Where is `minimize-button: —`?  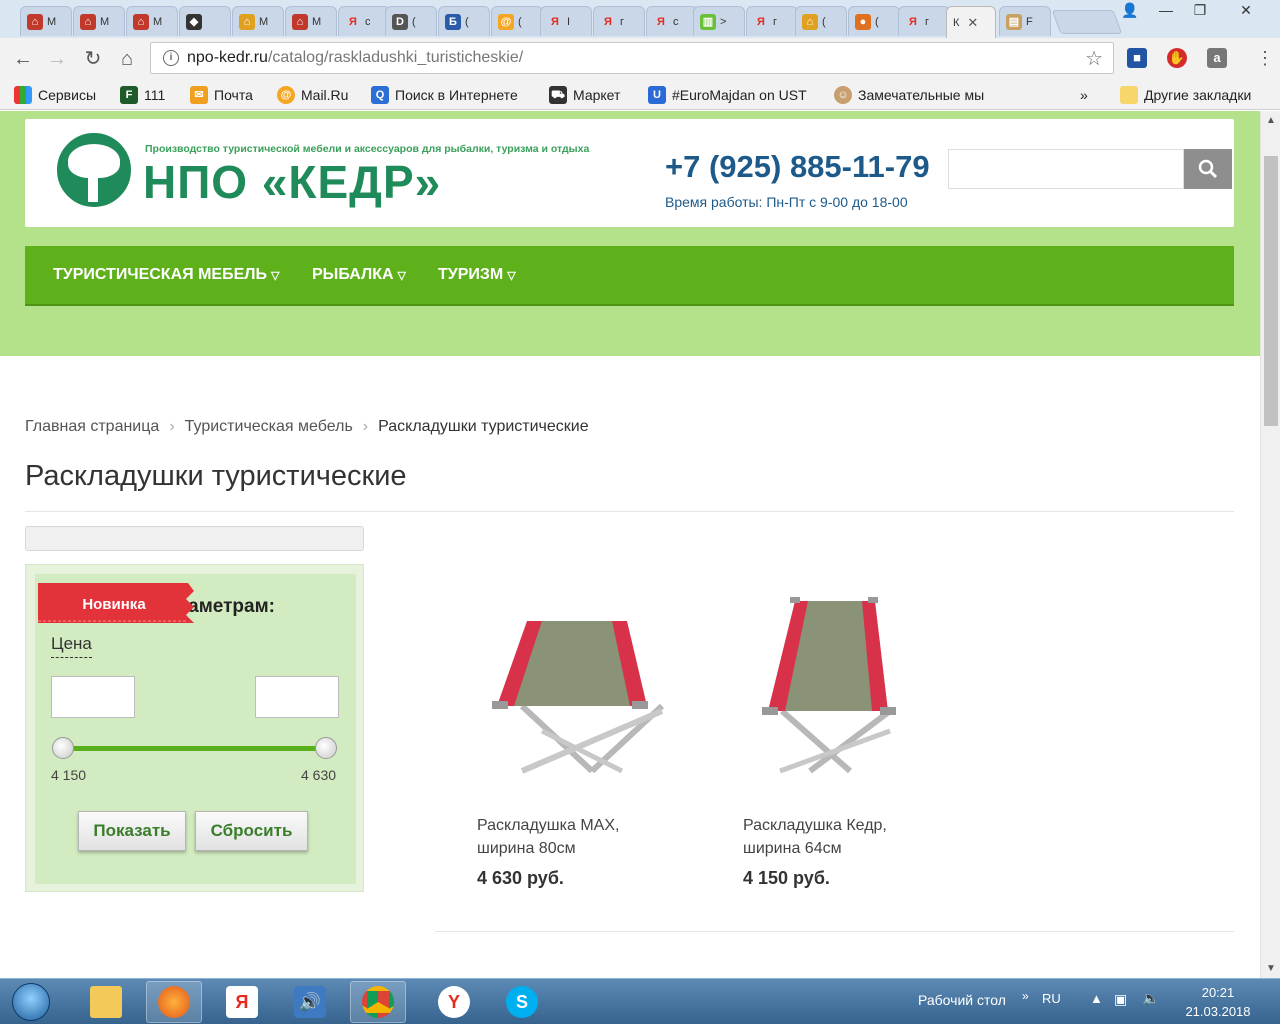 minimize-button: — is located at coordinates (1166, 11).